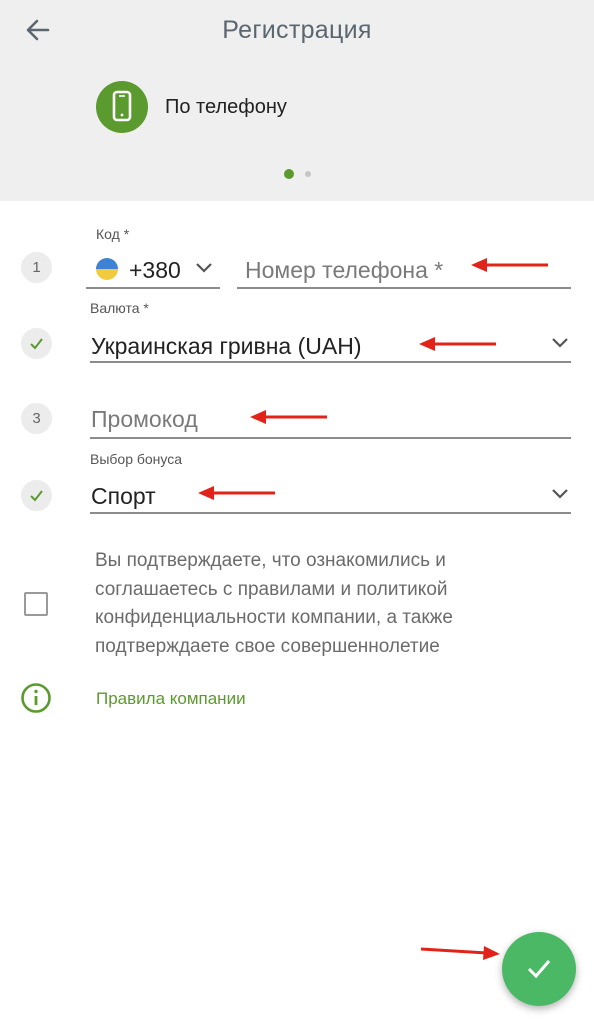 The width and height of the screenshot is (594, 1024). Describe the element at coordinates (344, 270) in the screenshot. I see `phone-input: Номер телефона *` at that location.